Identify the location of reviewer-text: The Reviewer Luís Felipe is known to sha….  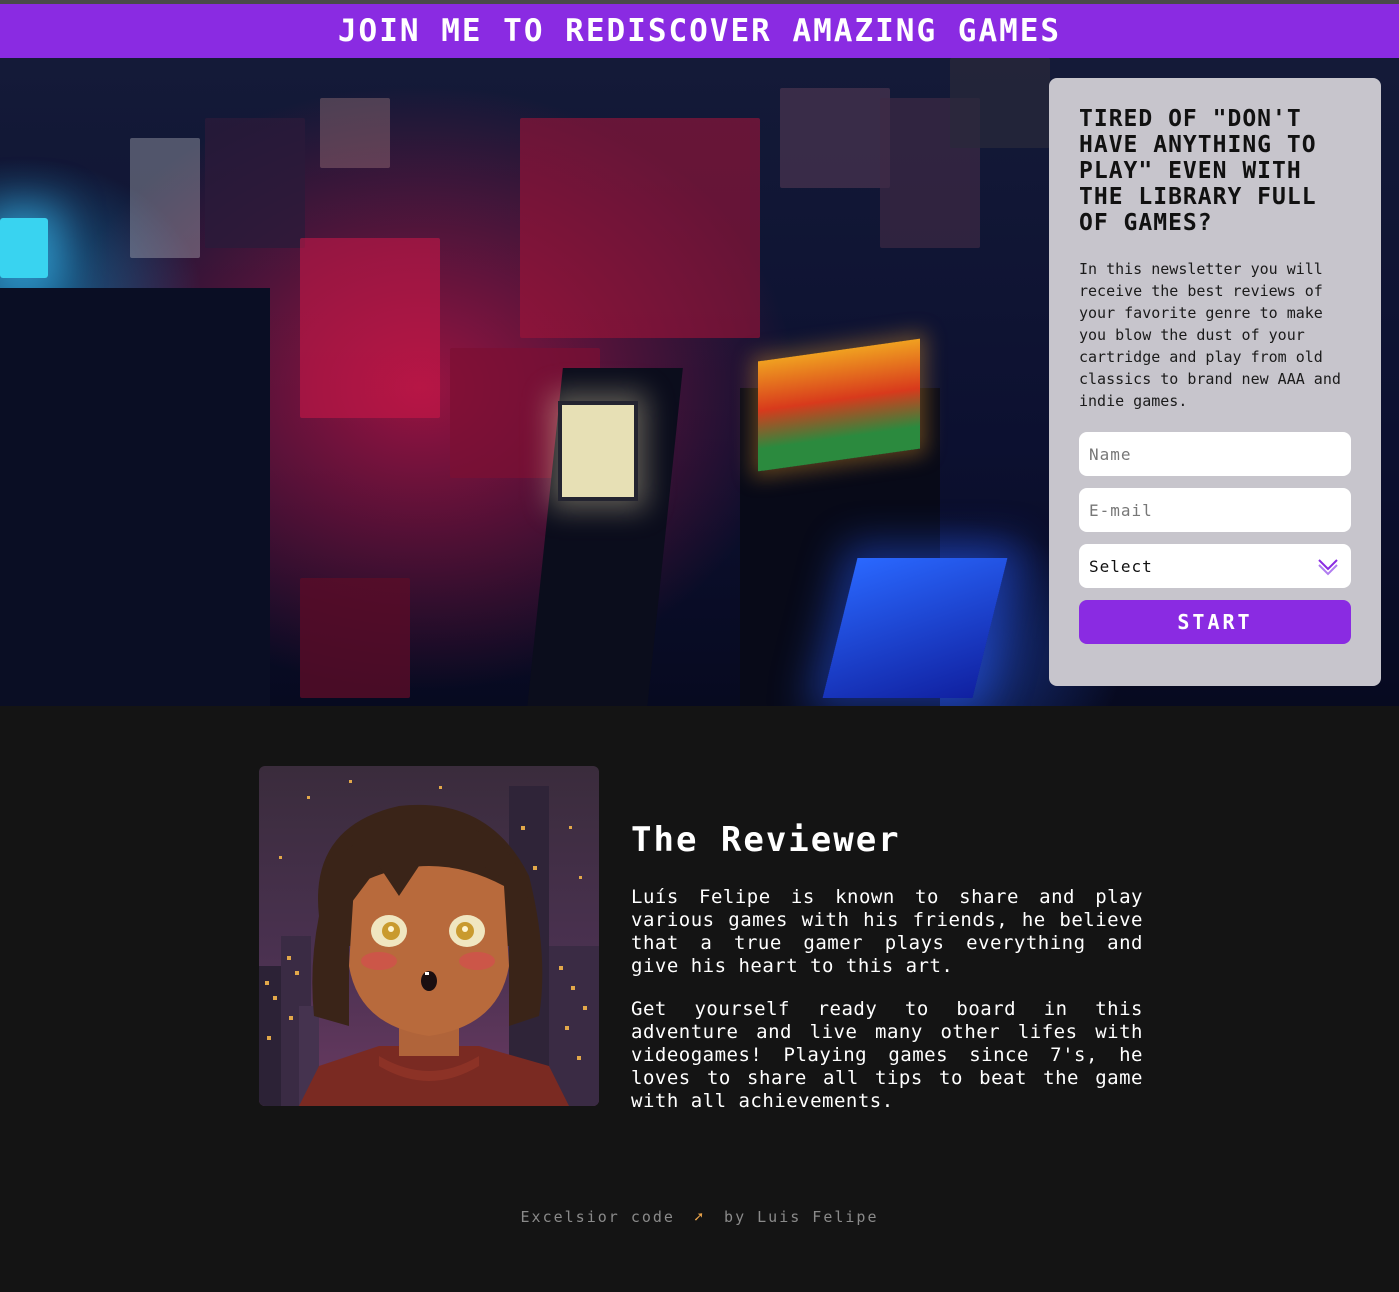
(887, 966).